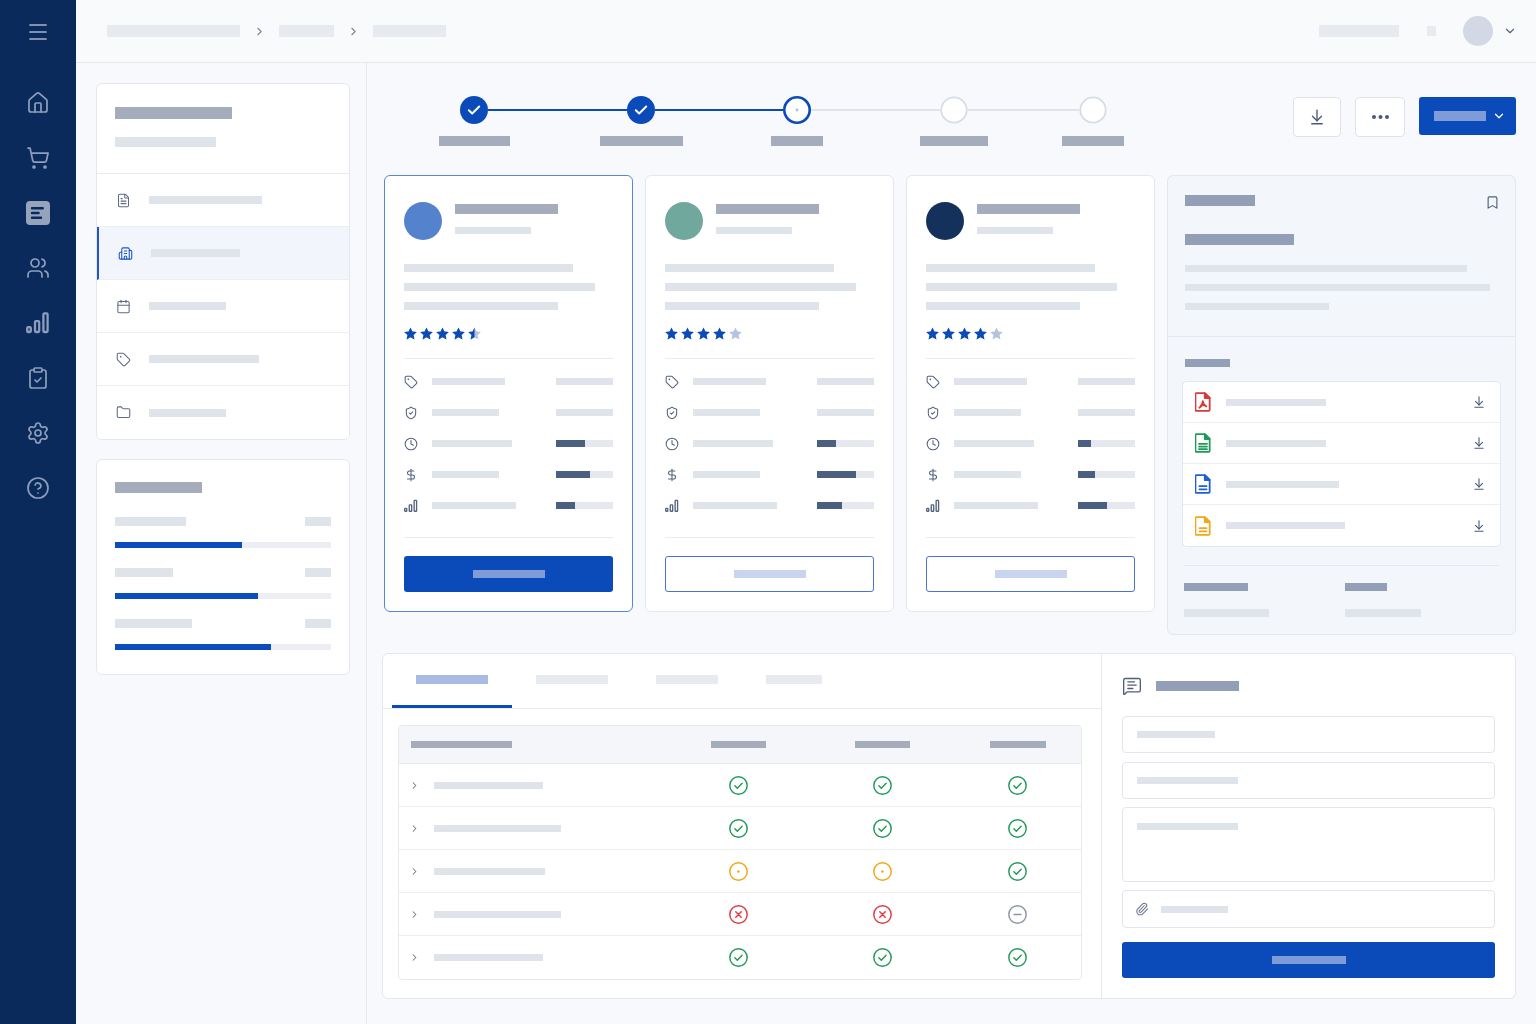 The height and width of the screenshot is (1024, 1536). What do you see at coordinates (1308, 909) in the screenshot?
I see `attachment-field` at bounding box center [1308, 909].